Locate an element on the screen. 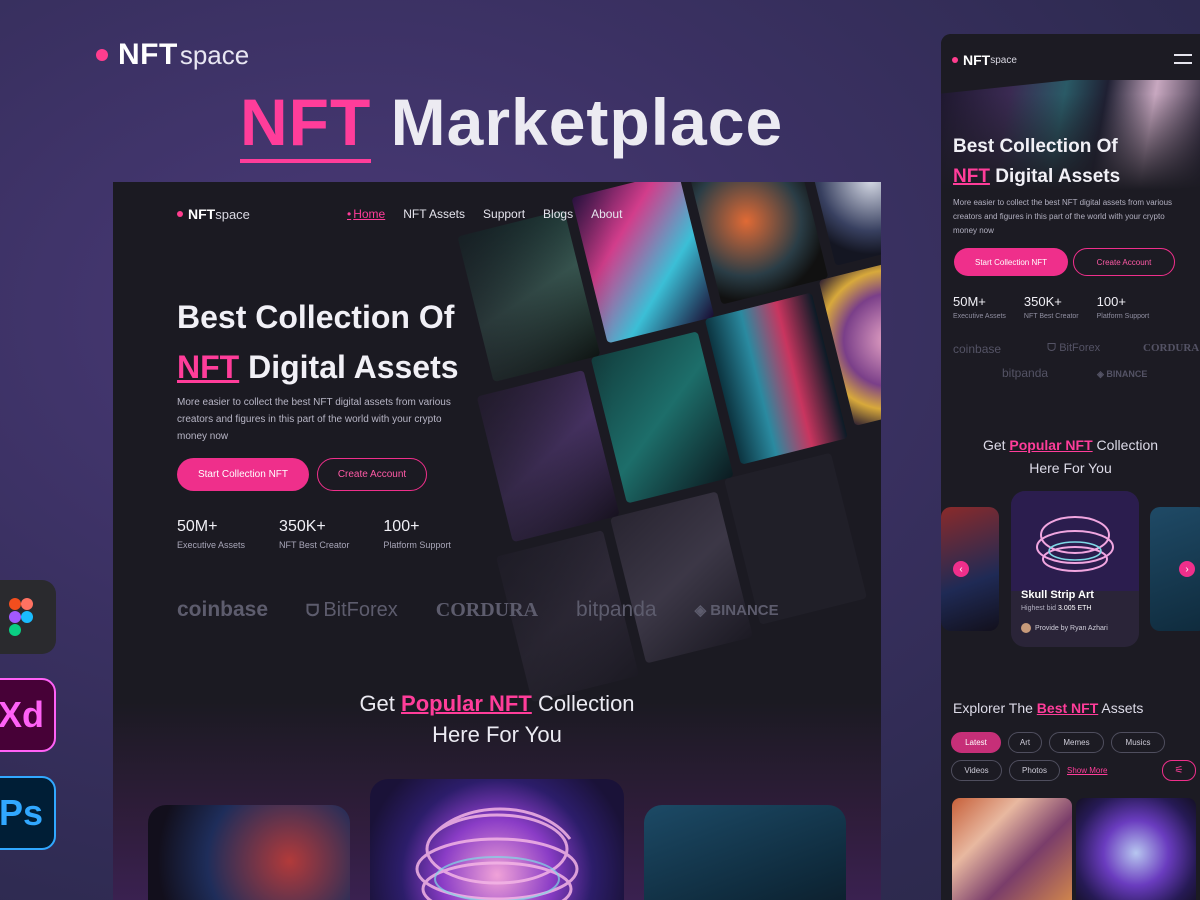  page-title: NFT Marketplace is located at coordinates (512, 123).